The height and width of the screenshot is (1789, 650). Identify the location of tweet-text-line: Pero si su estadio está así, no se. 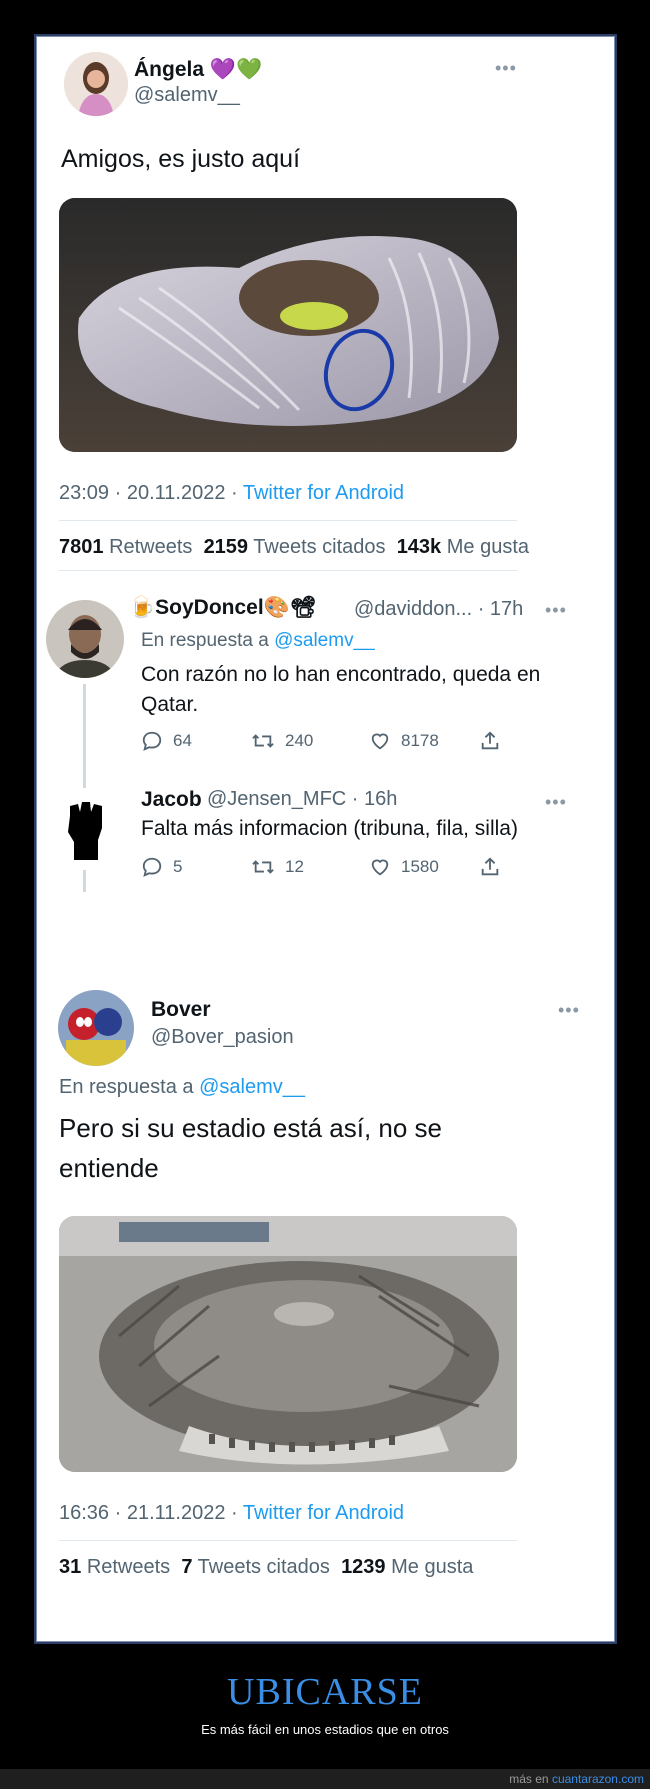
(250, 1128).